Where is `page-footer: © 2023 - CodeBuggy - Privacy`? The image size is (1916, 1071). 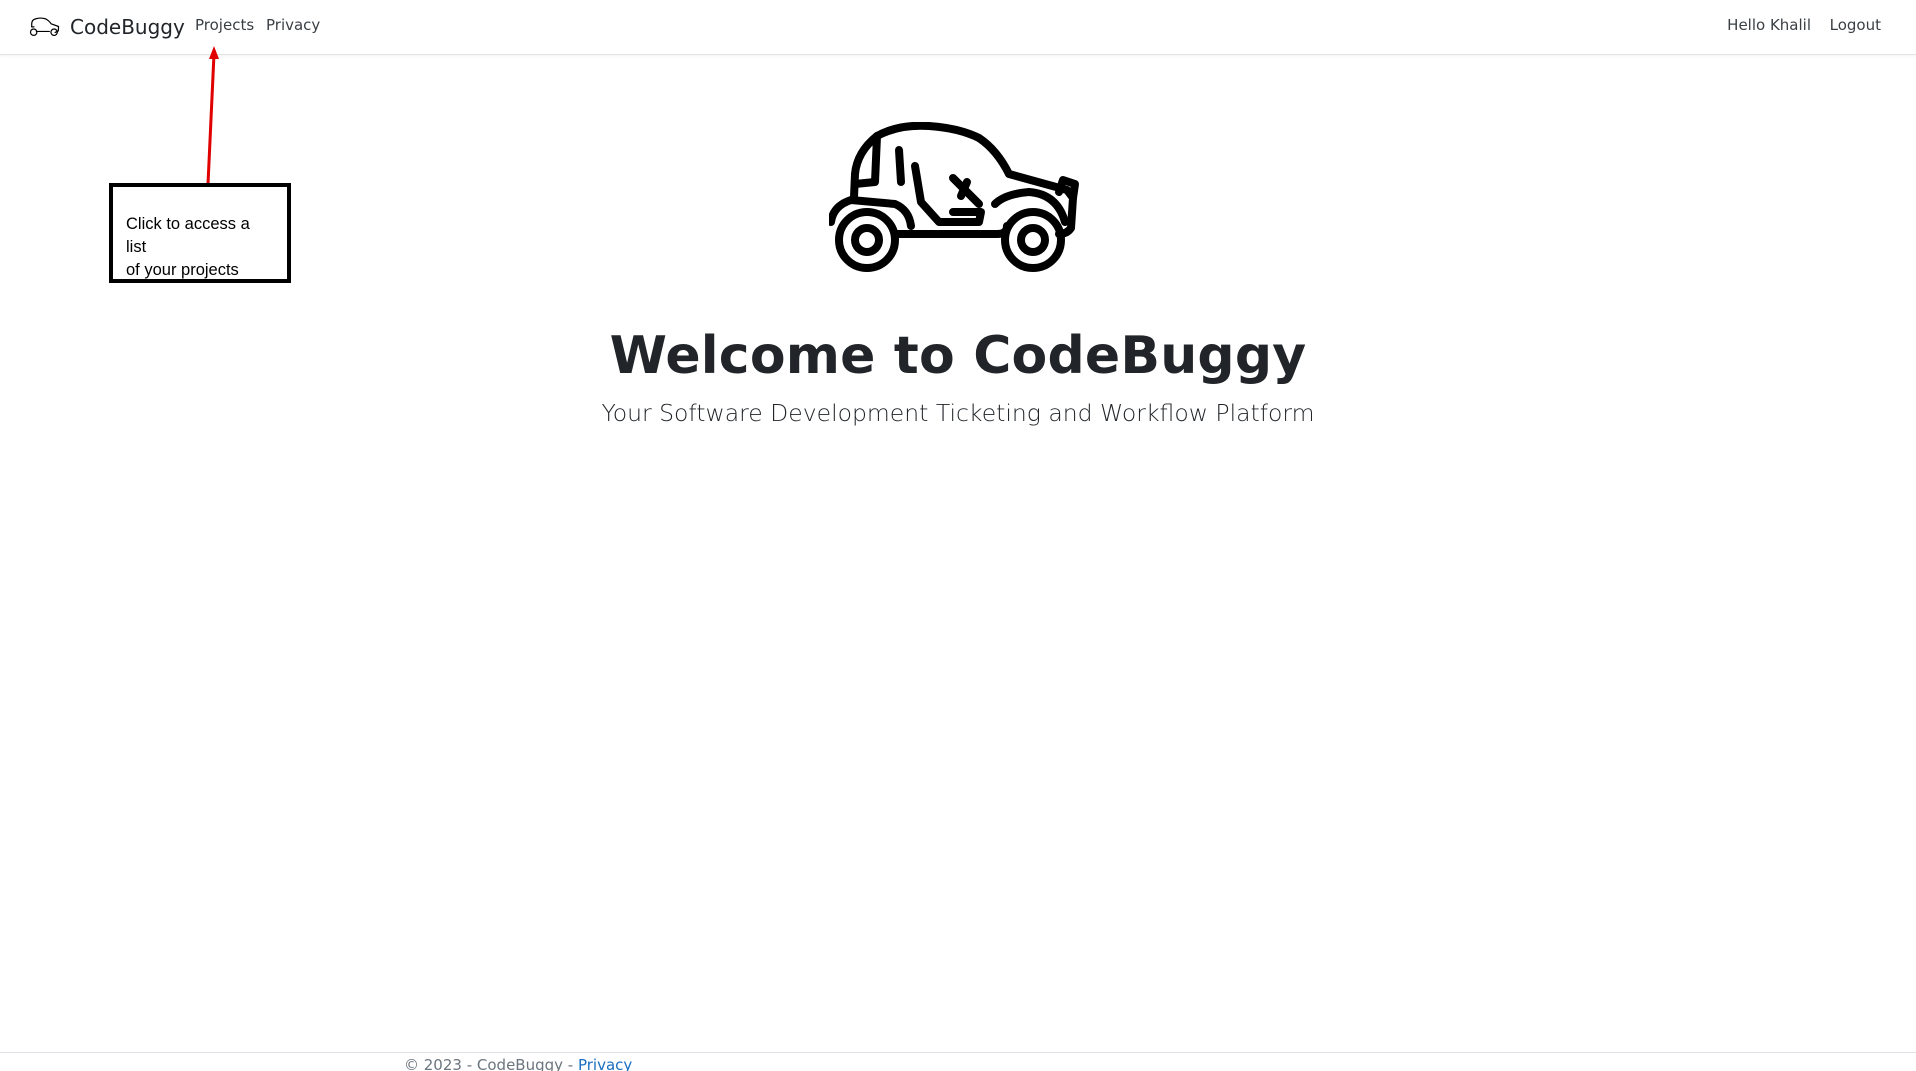
page-footer: © 2023 - CodeBuggy - Privacy is located at coordinates (958, 1061).